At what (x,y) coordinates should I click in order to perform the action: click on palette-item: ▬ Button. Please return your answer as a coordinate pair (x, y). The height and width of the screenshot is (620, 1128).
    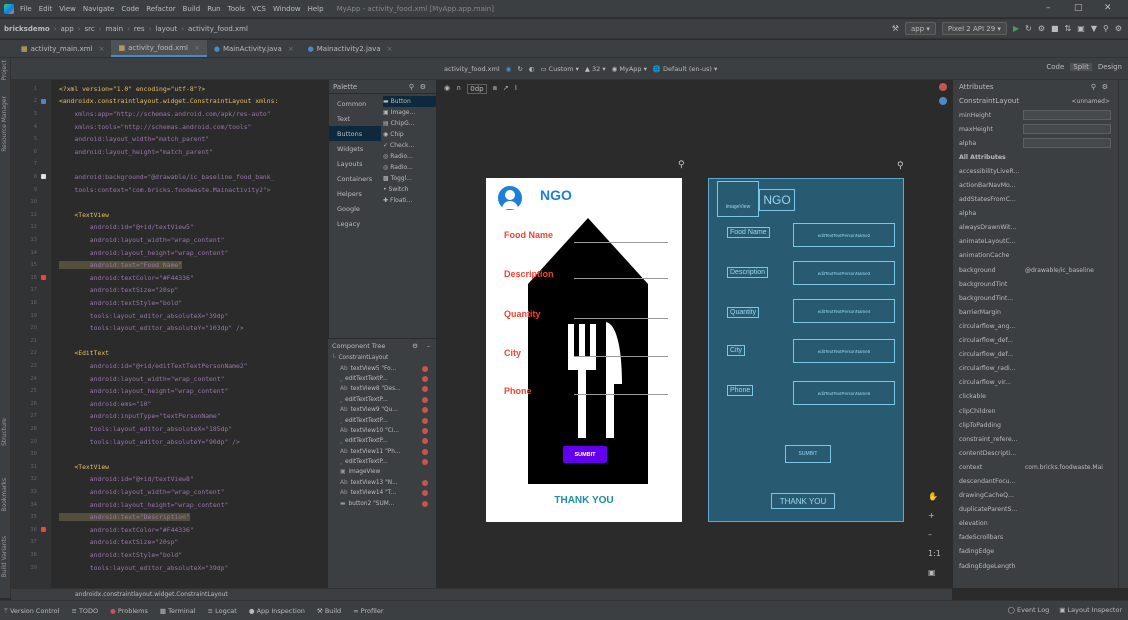
    Looking at the image, I should click on (410, 101).